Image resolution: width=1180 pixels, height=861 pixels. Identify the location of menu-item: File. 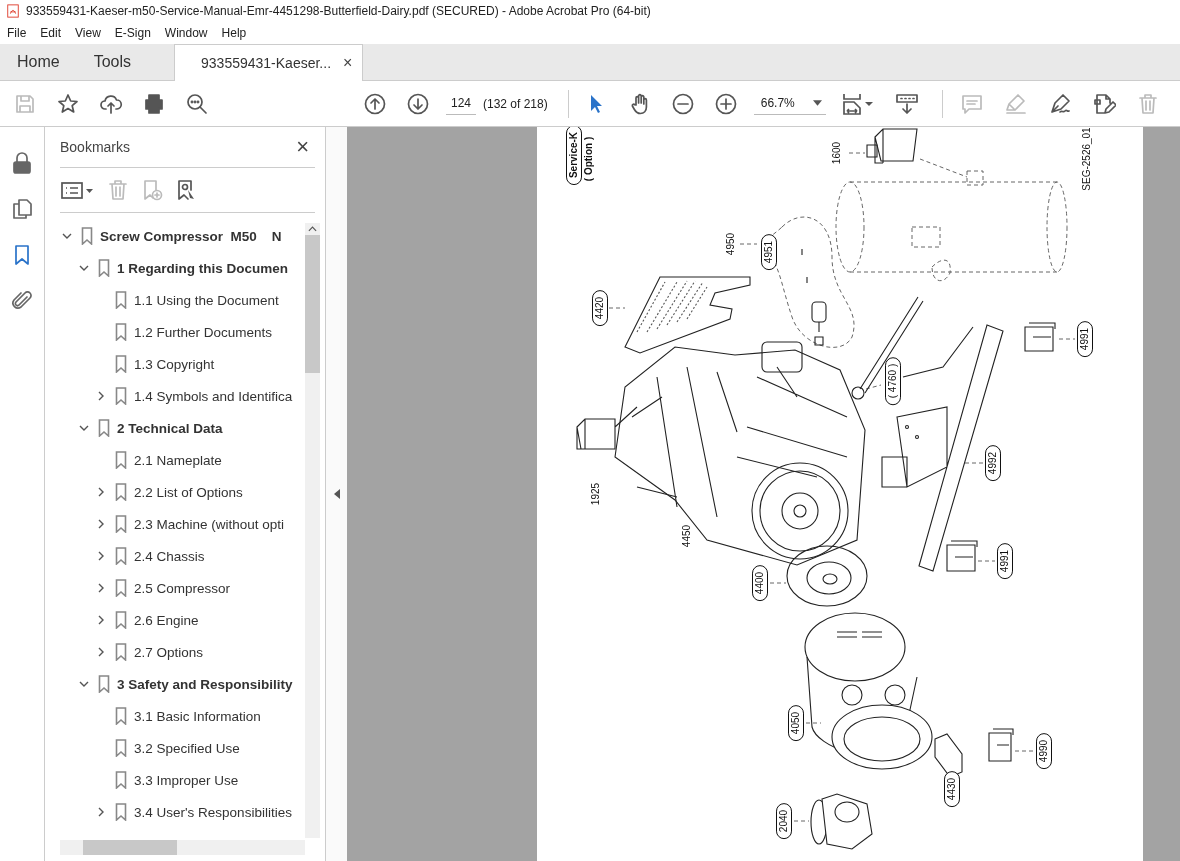
(17, 33).